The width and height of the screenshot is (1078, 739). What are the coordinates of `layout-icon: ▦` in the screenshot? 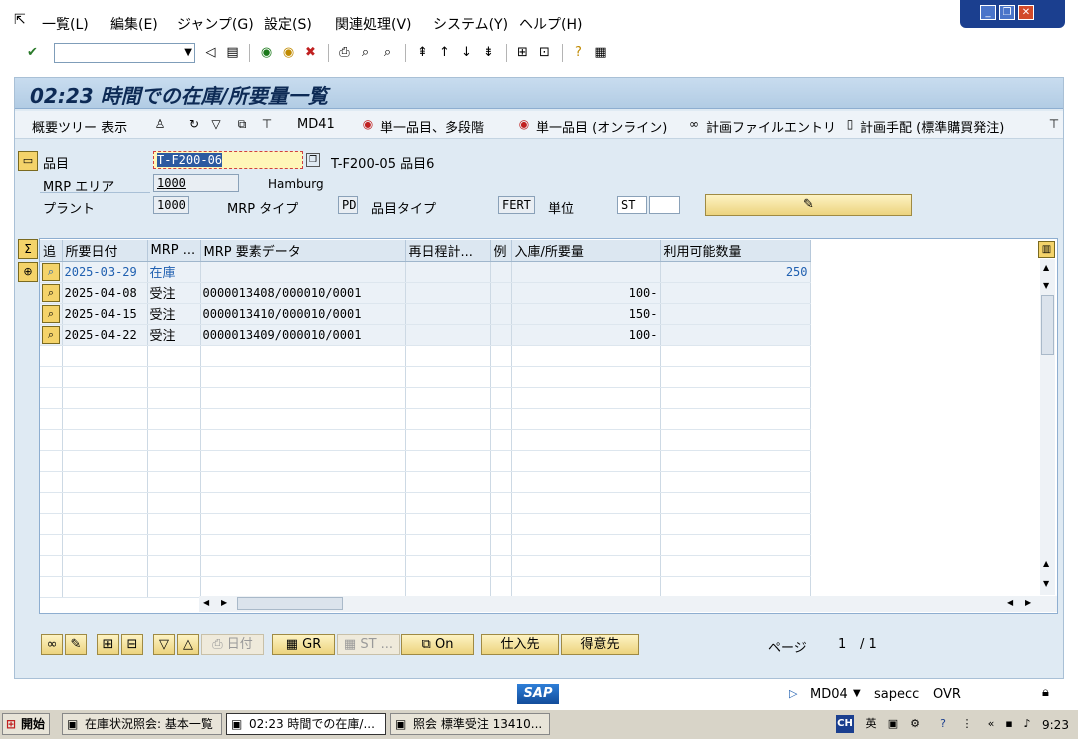 It's located at (600, 52).